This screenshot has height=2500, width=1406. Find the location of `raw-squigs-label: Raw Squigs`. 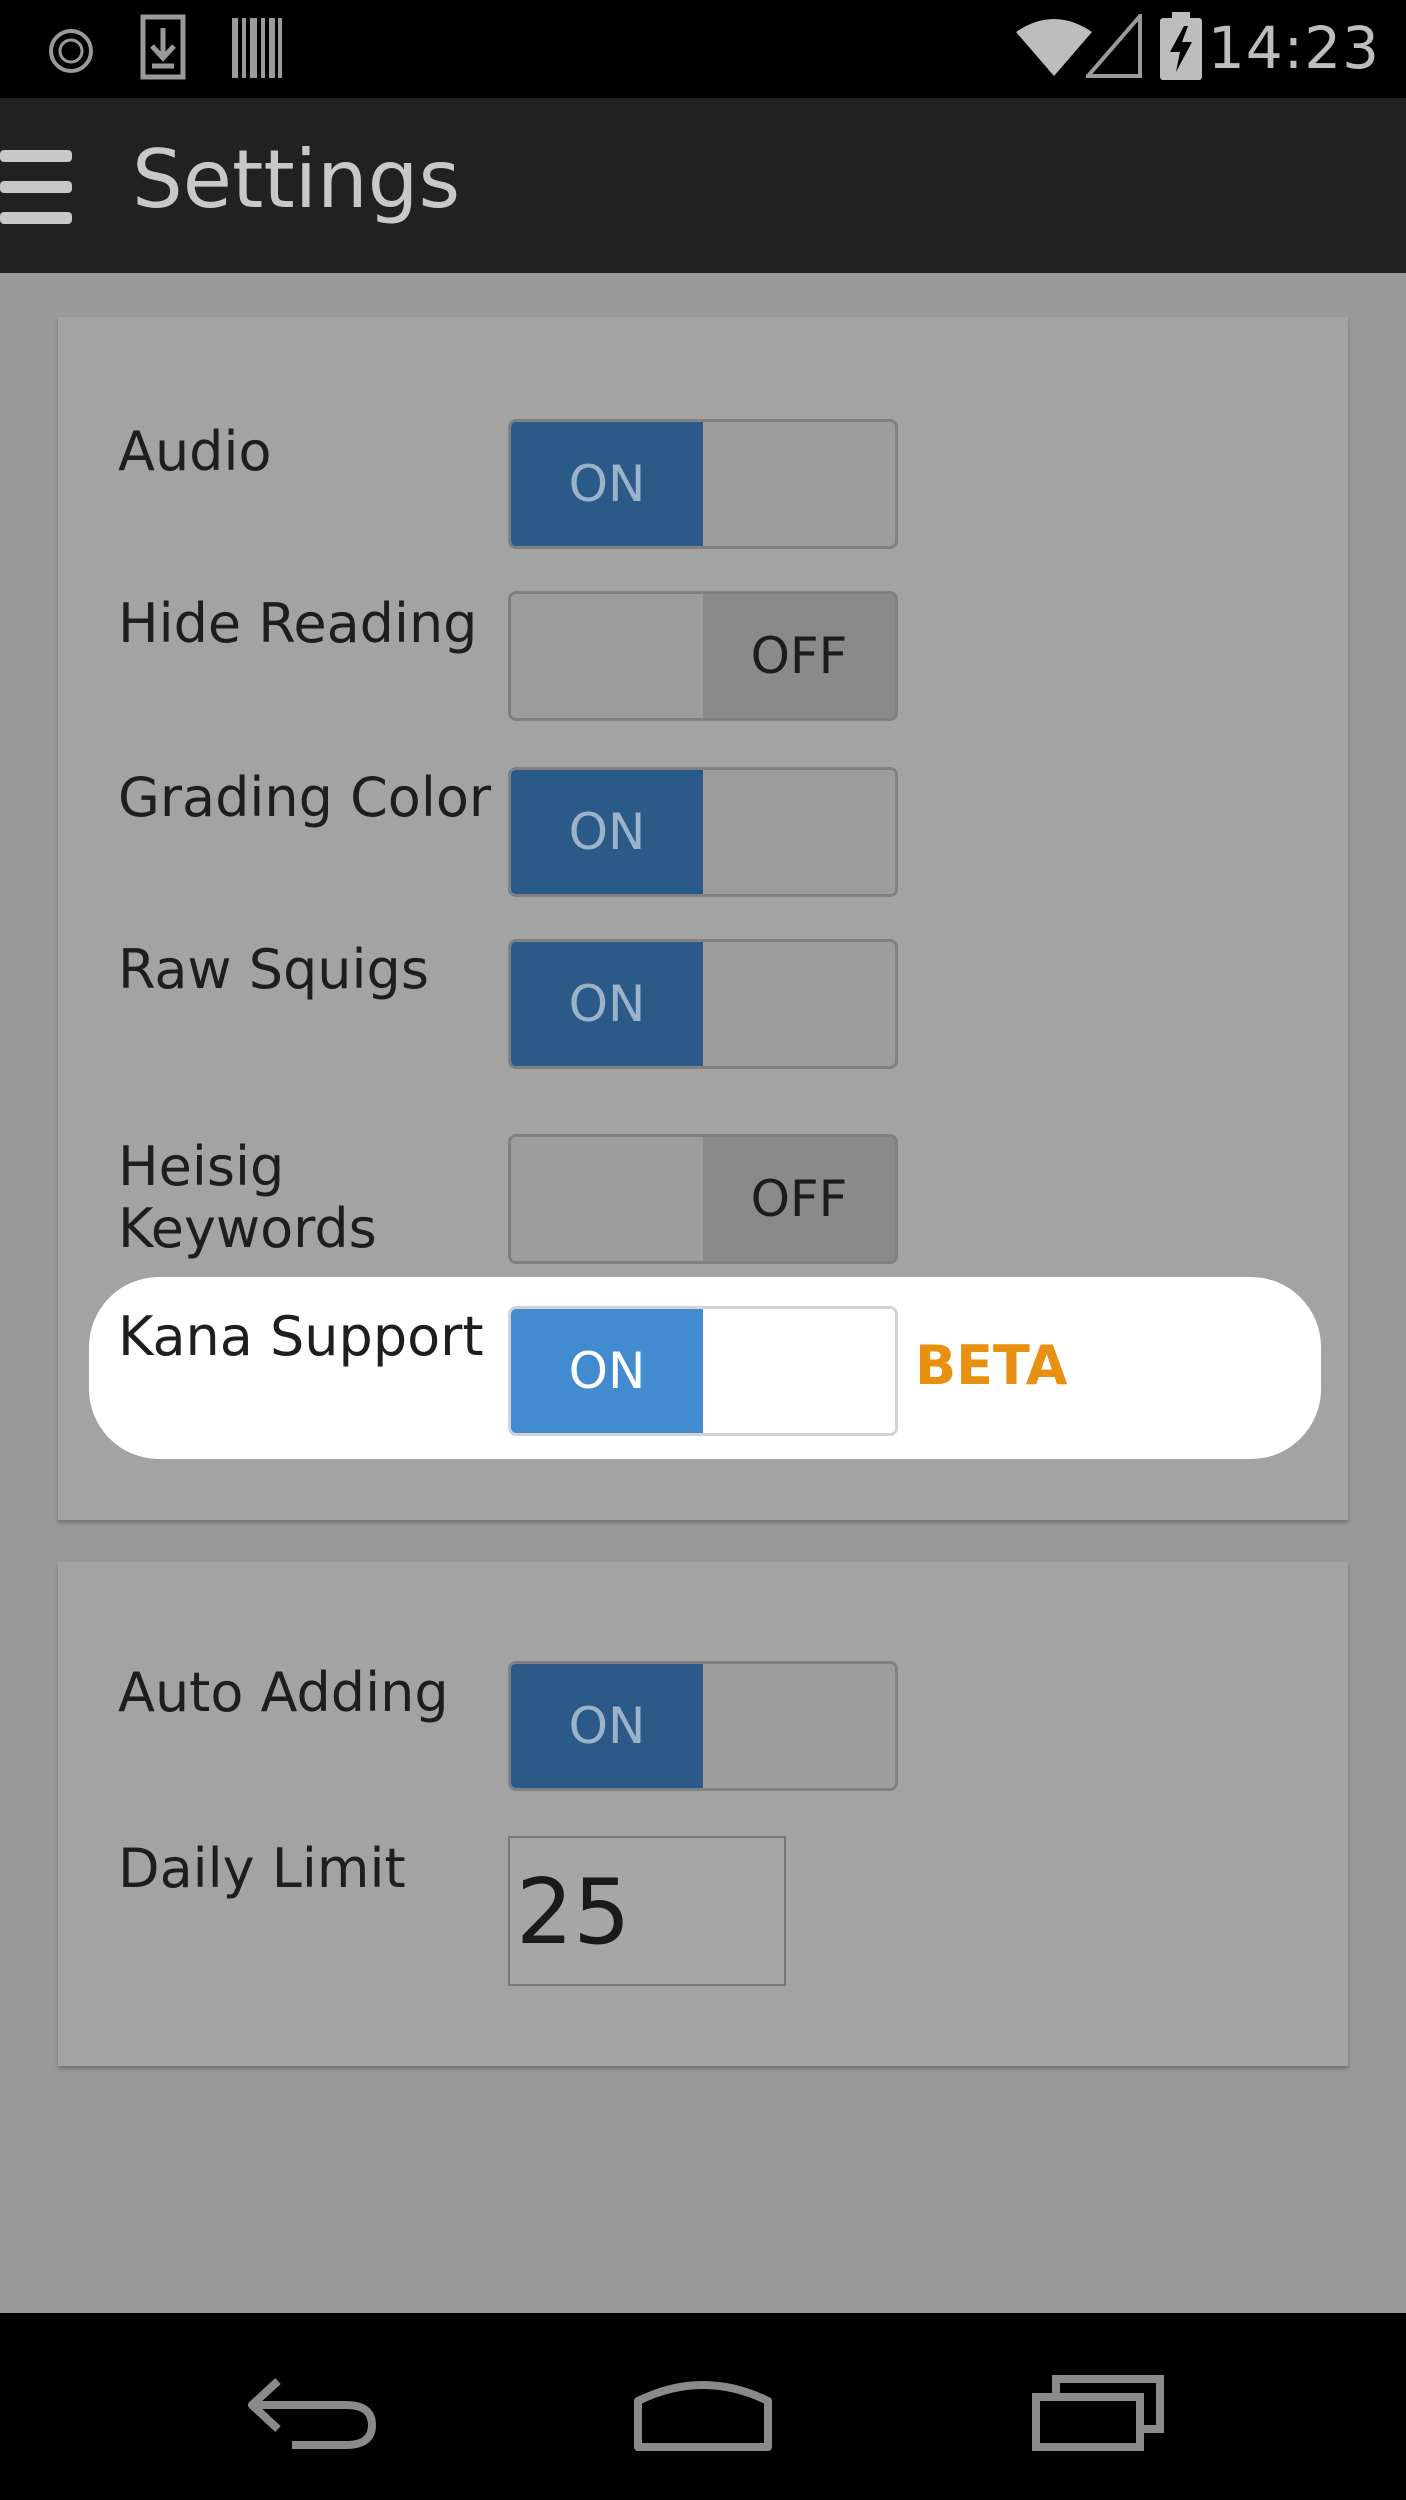

raw-squigs-label: Raw Squigs is located at coordinates (273, 969).